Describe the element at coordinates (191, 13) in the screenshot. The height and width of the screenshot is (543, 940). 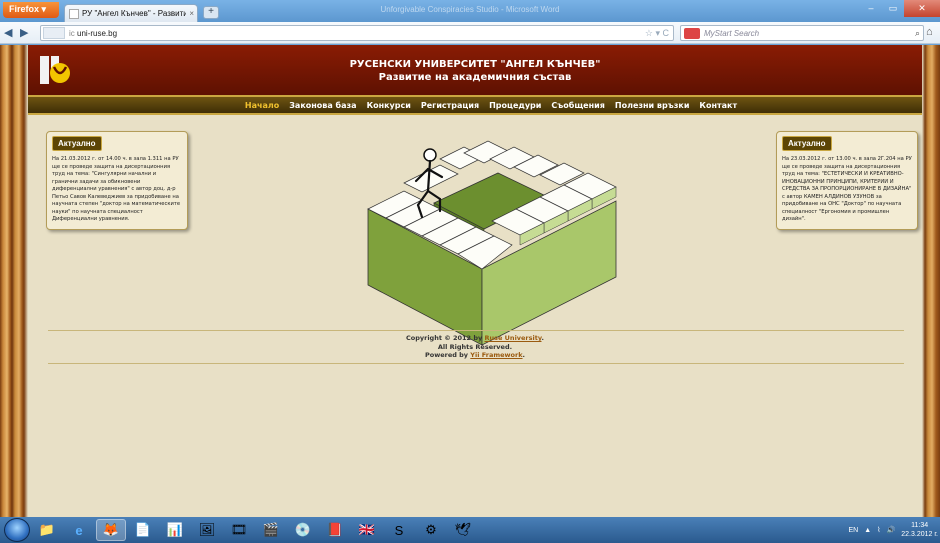
I see `close-tab-icon: ×` at that location.